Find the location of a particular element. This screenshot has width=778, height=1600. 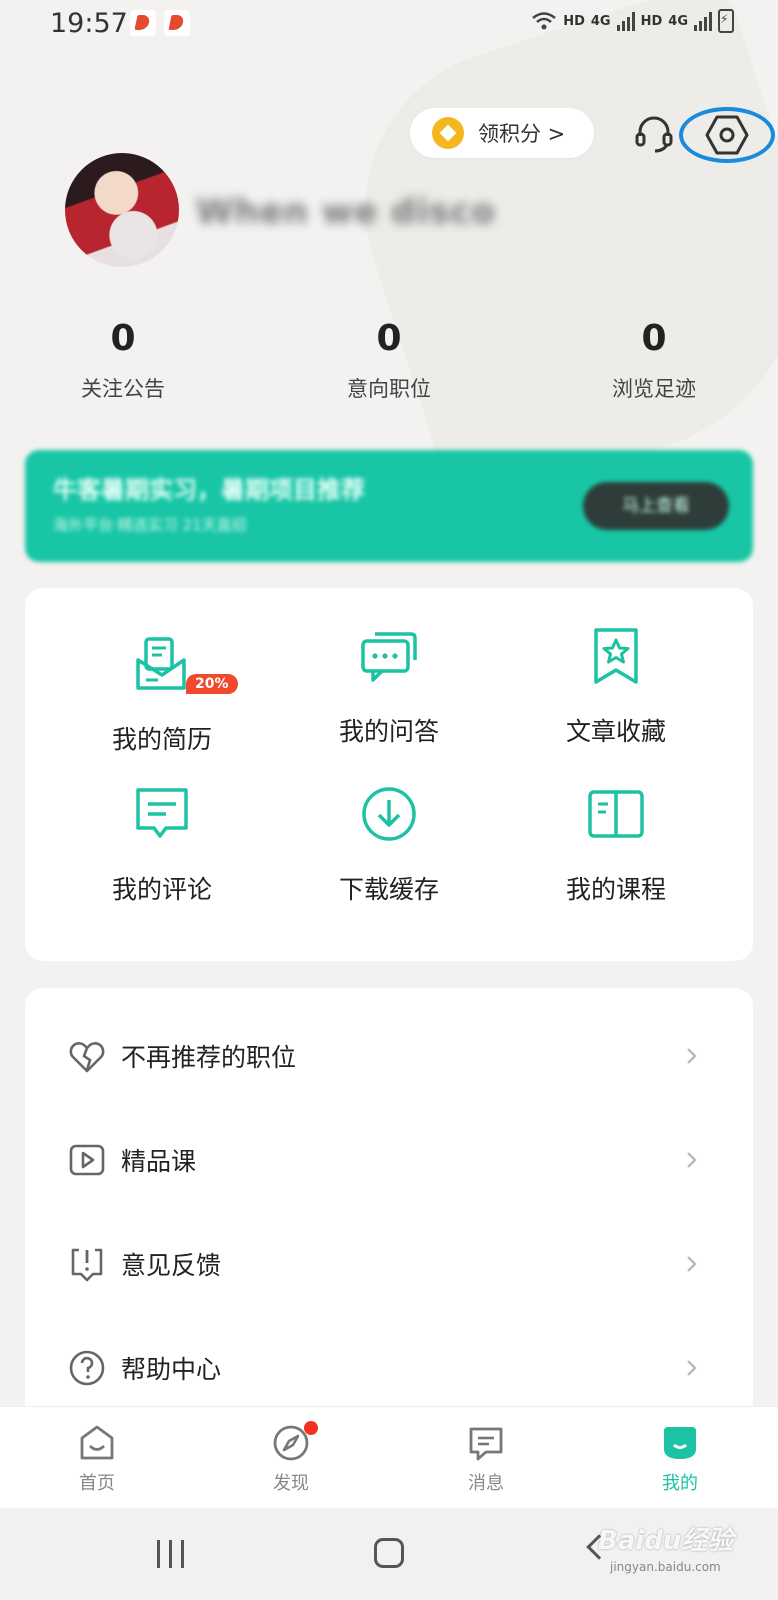

list-item-not-recommended: 不再推荐的职位 is located at coordinates (389, 1056).